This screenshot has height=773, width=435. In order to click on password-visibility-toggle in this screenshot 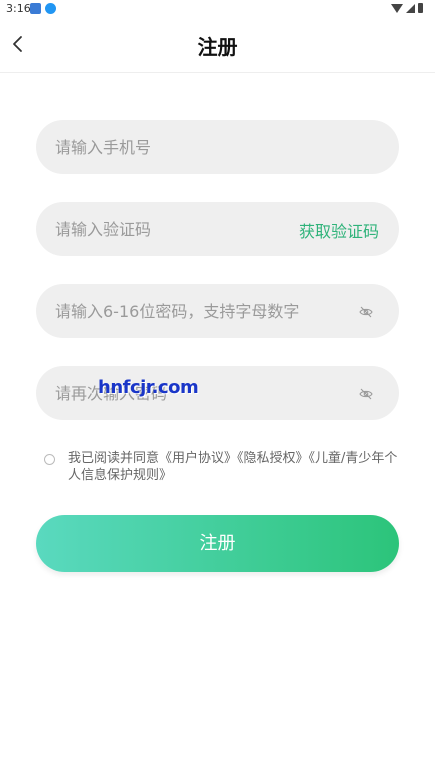, I will do `click(366, 311)`.